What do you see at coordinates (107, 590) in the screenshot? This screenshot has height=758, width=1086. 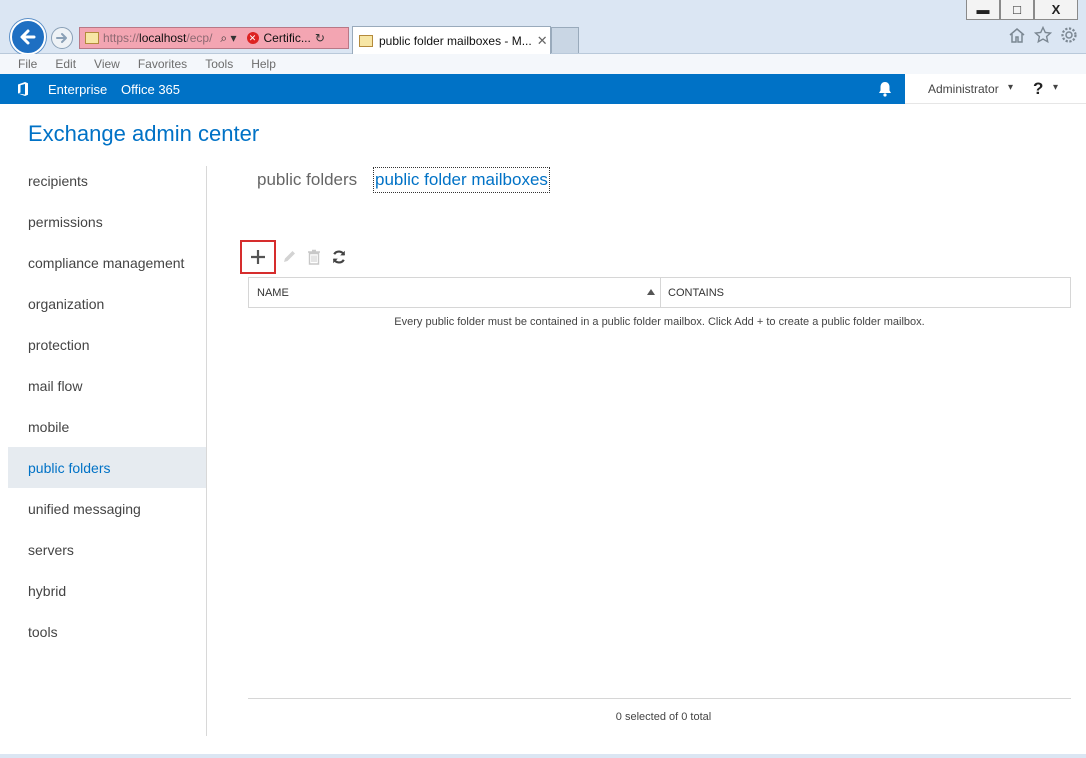 I see `nav-item-hybrid: hybrid` at bounding box center [107, 590].